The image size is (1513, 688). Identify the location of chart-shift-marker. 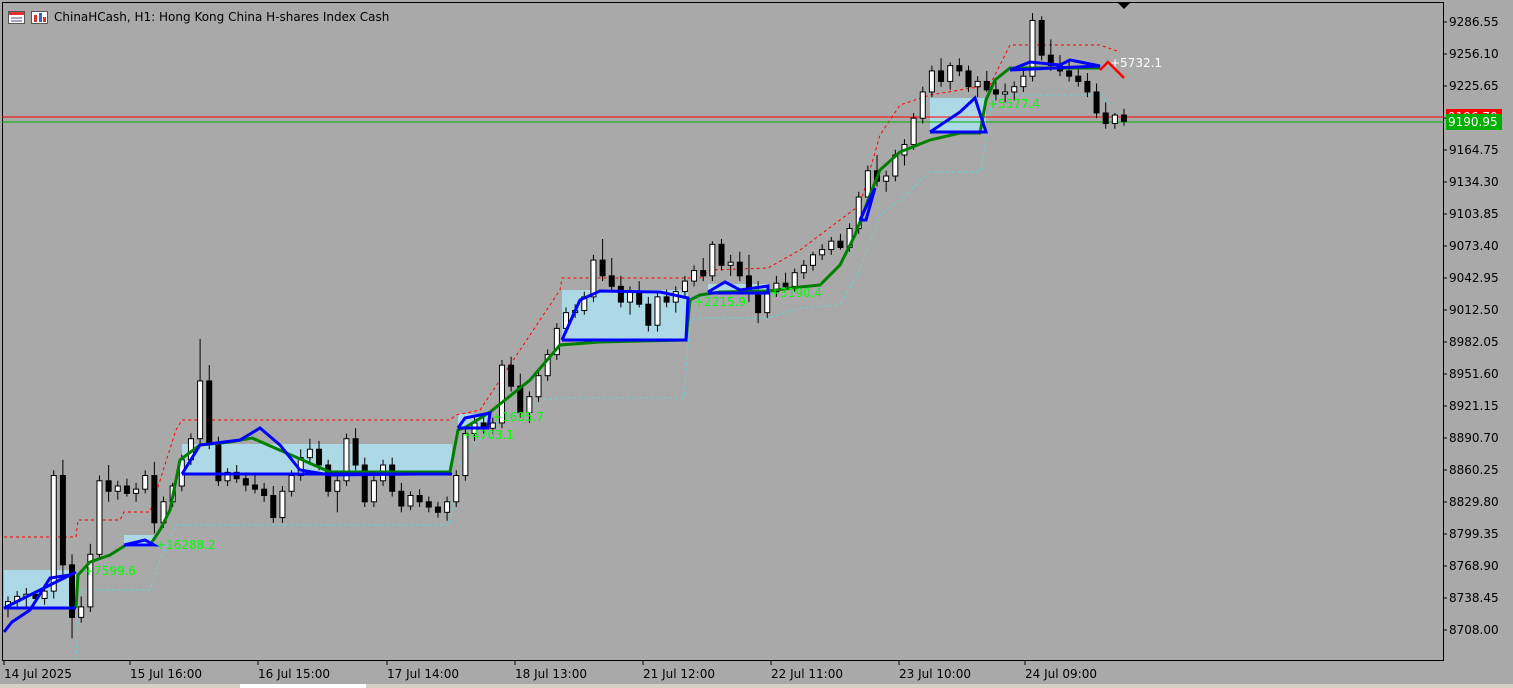
(1124, 6).